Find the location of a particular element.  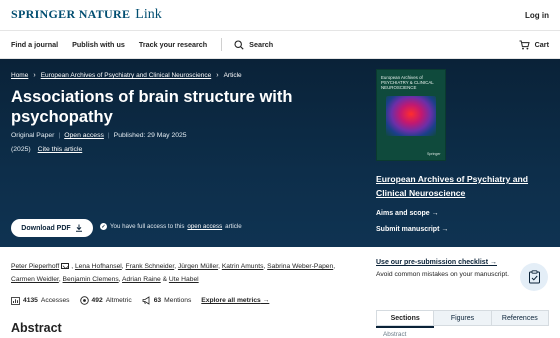

section-link-abstract: Abstract is located at coordinates (394, 334).